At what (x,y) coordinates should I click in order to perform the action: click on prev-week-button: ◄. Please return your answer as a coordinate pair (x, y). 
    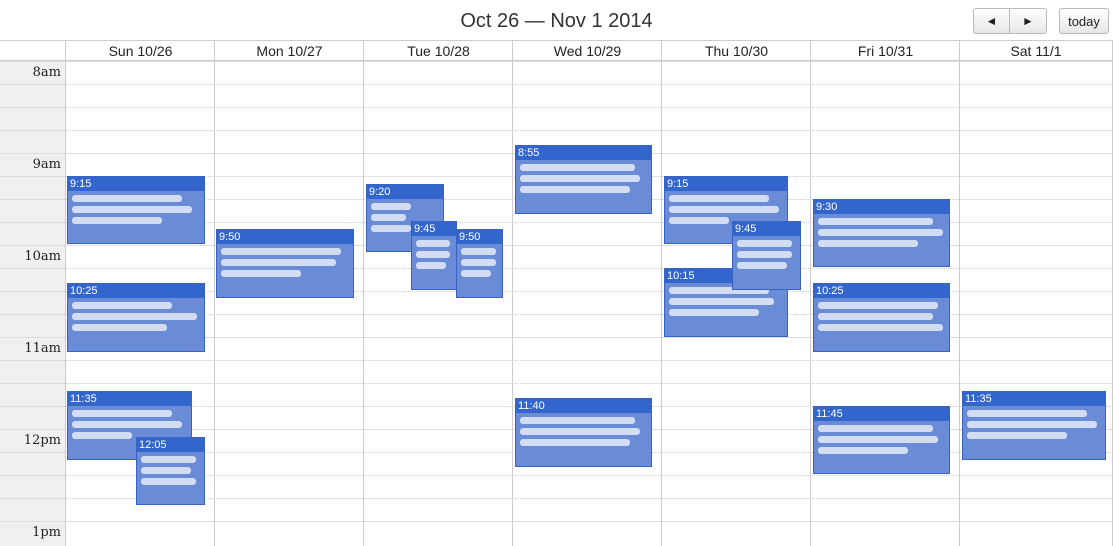
    Looking at the image, I should click on (991, 21).